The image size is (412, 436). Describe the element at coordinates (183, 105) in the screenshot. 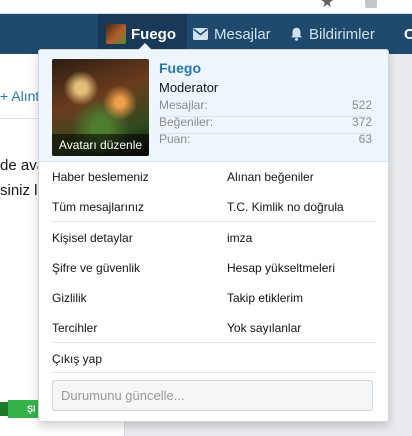

I see `stat-label: Mesajlar:` at that location.